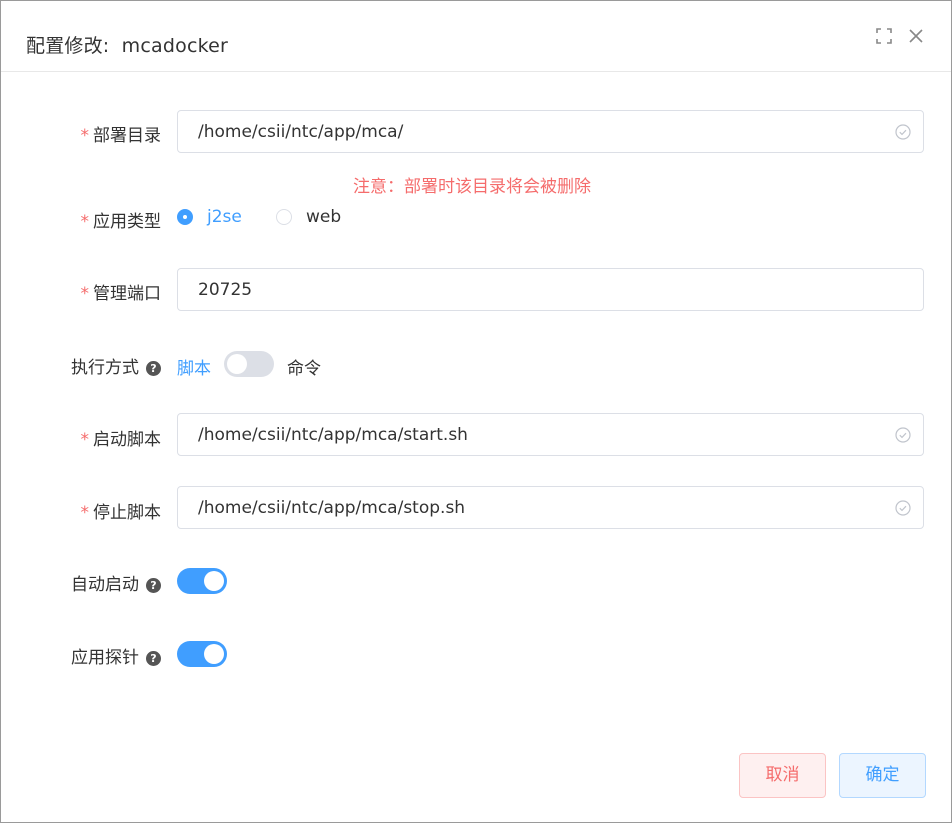 The height and width of the screenshot is (823, 952). Describe the element at coordinates (105, 658) in the screenshot. I see `app-probe-label-text: 应用探针` at that location.